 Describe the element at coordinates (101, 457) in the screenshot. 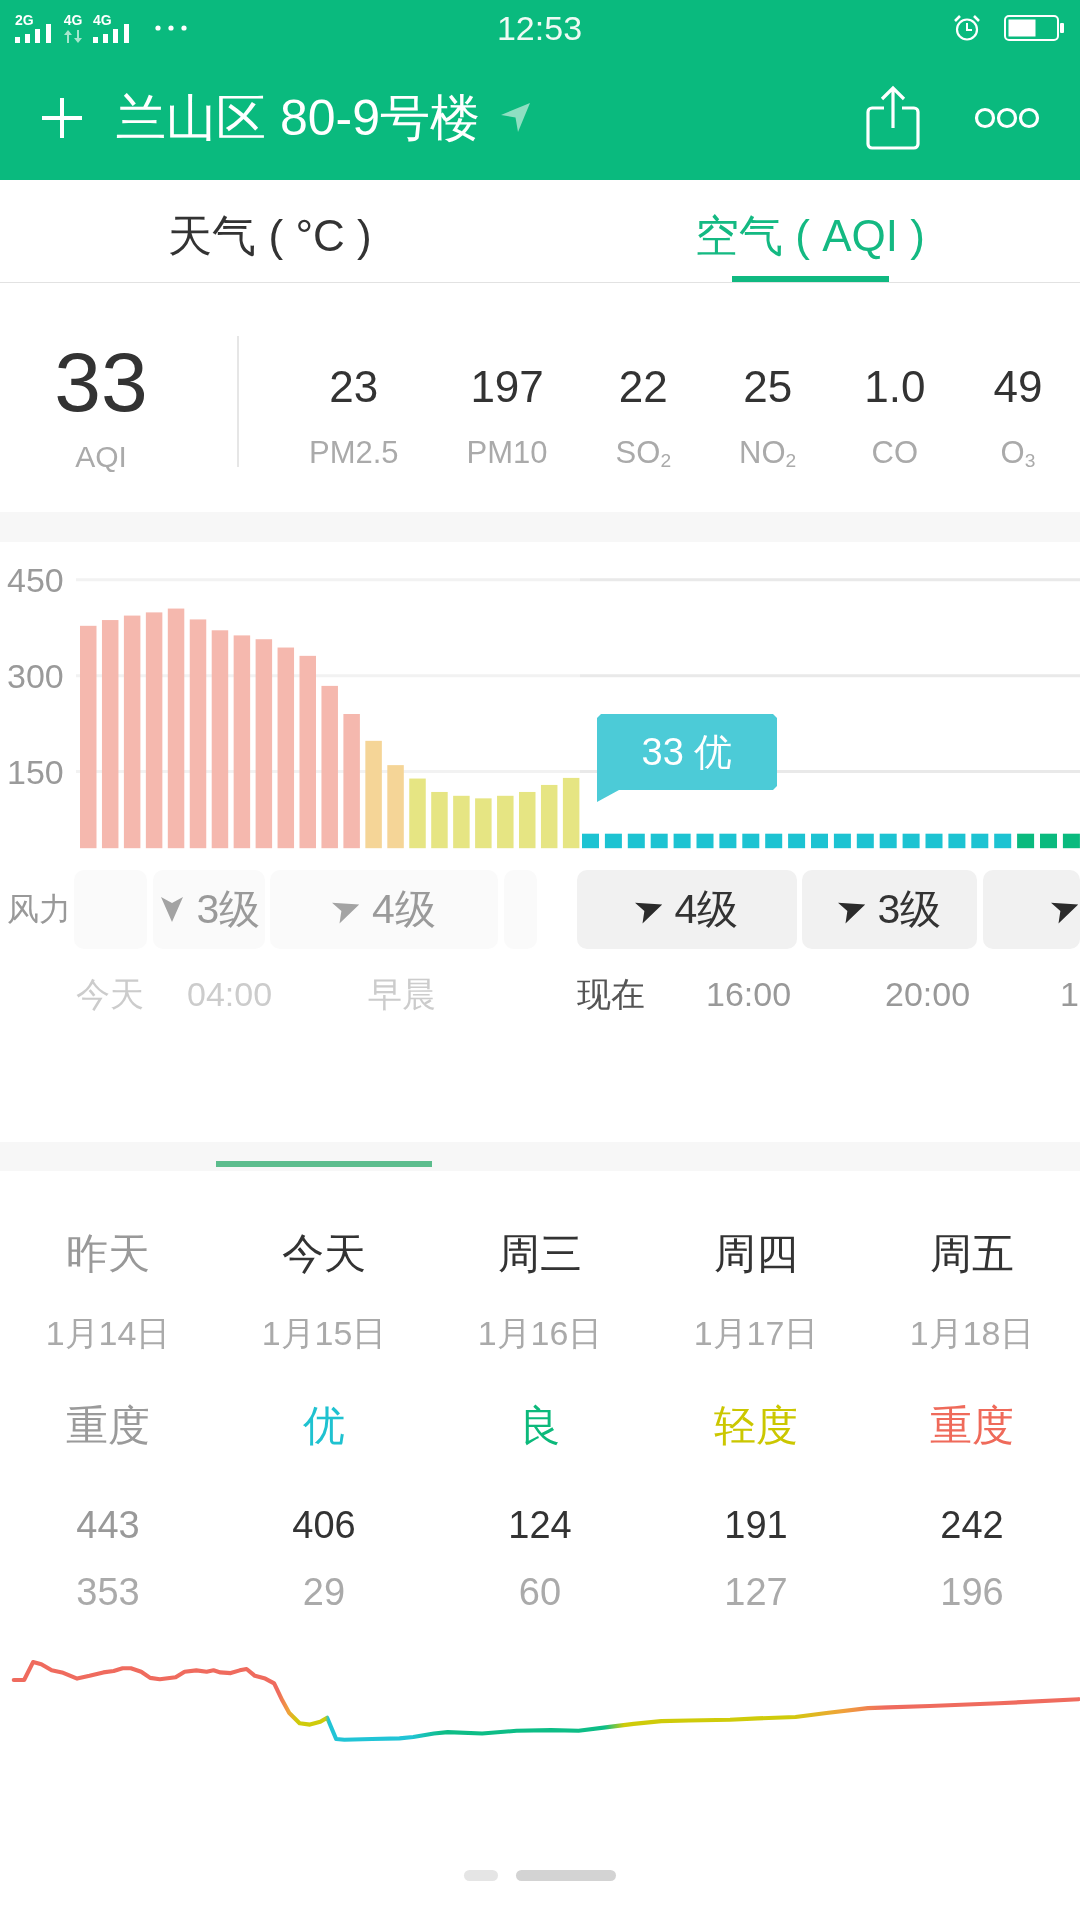

I see `aqi-label: AQI` at that location.